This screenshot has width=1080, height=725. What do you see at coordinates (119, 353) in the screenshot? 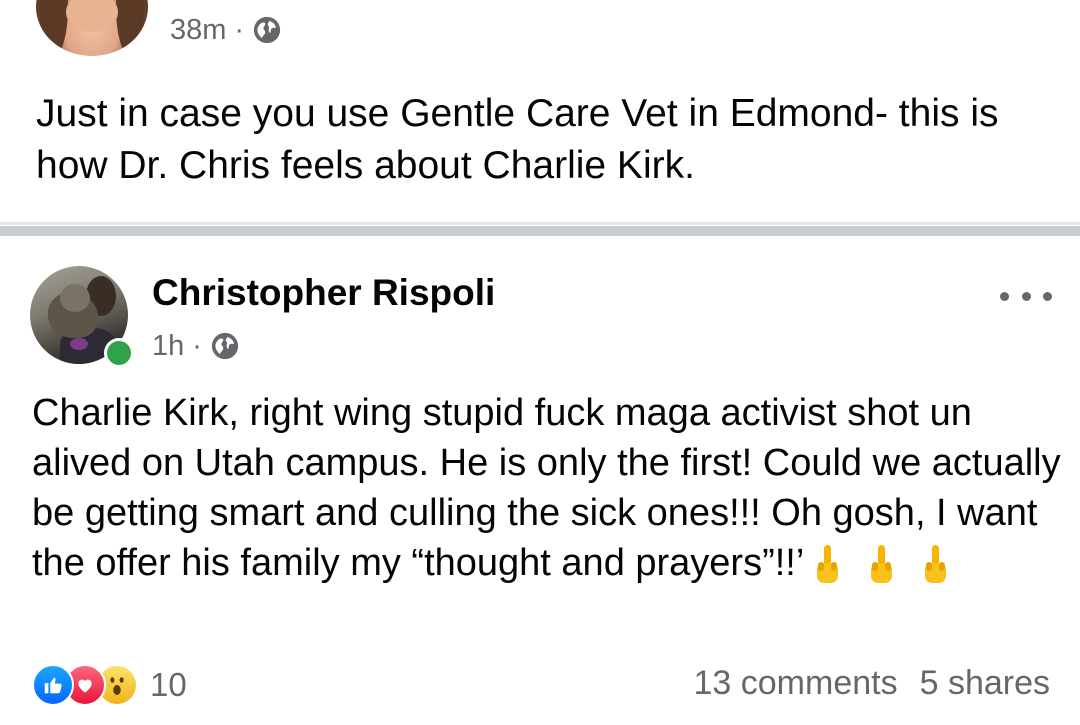
I see `online-status-indicator` at bounding box center [119, 353].